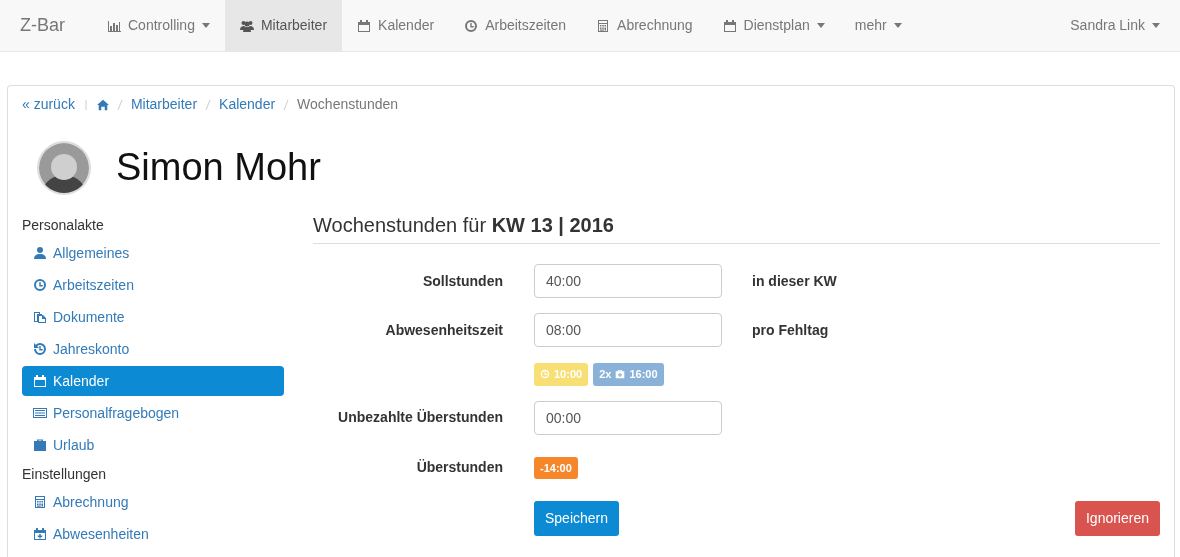 Image resolution: width=1180 pixels, height=557 pixels. What do you see at coordinates (247, 104) in the screenshot?
I see `breadcrumb-link: Kalender` at bounding box center [247, 104].